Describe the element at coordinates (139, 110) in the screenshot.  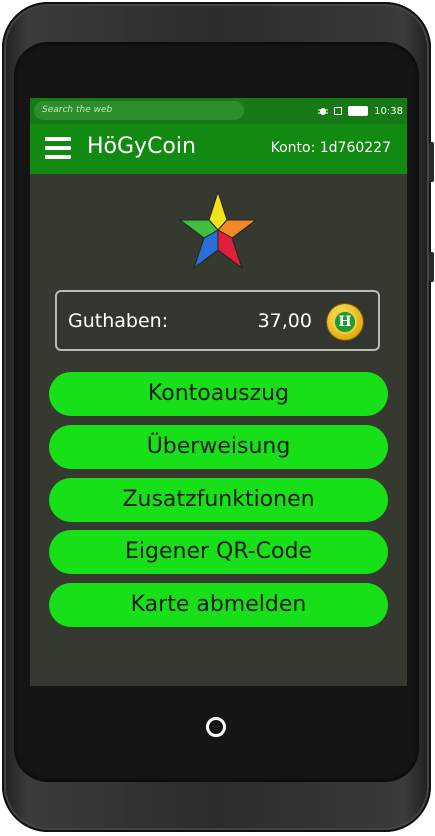
I see `search-bar: Search the web` at that location.